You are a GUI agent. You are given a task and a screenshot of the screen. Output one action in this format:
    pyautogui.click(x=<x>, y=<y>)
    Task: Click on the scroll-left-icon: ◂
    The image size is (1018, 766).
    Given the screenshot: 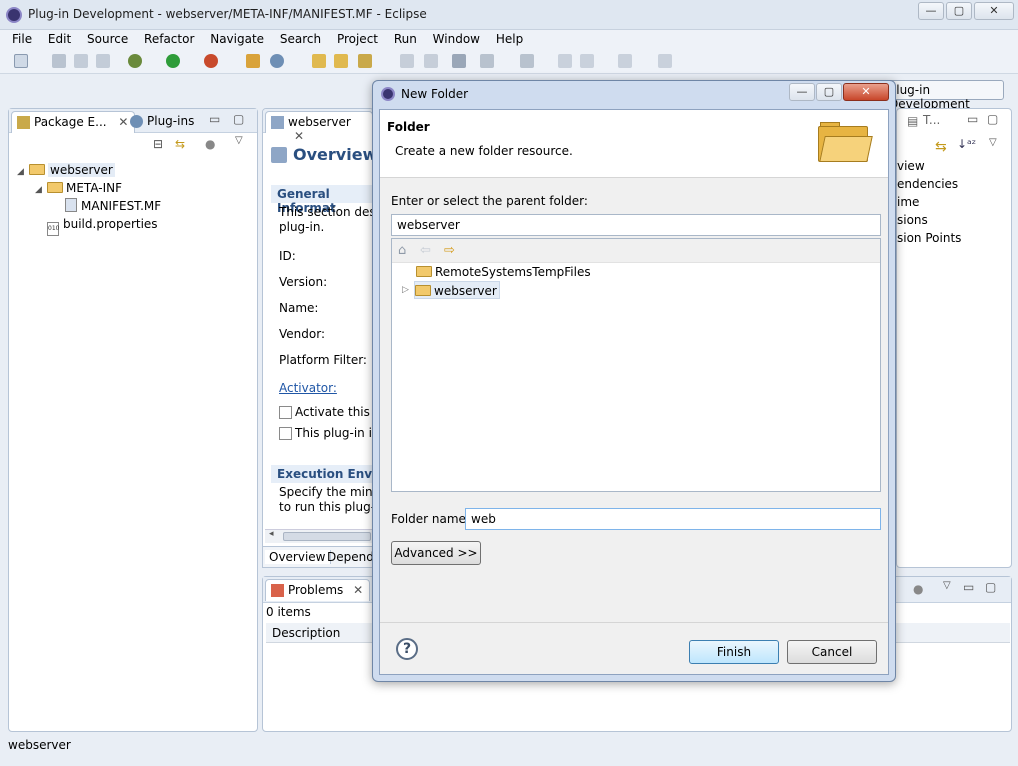 What is the action you would take?
    pyautogui.click(x=271, y=534)
    